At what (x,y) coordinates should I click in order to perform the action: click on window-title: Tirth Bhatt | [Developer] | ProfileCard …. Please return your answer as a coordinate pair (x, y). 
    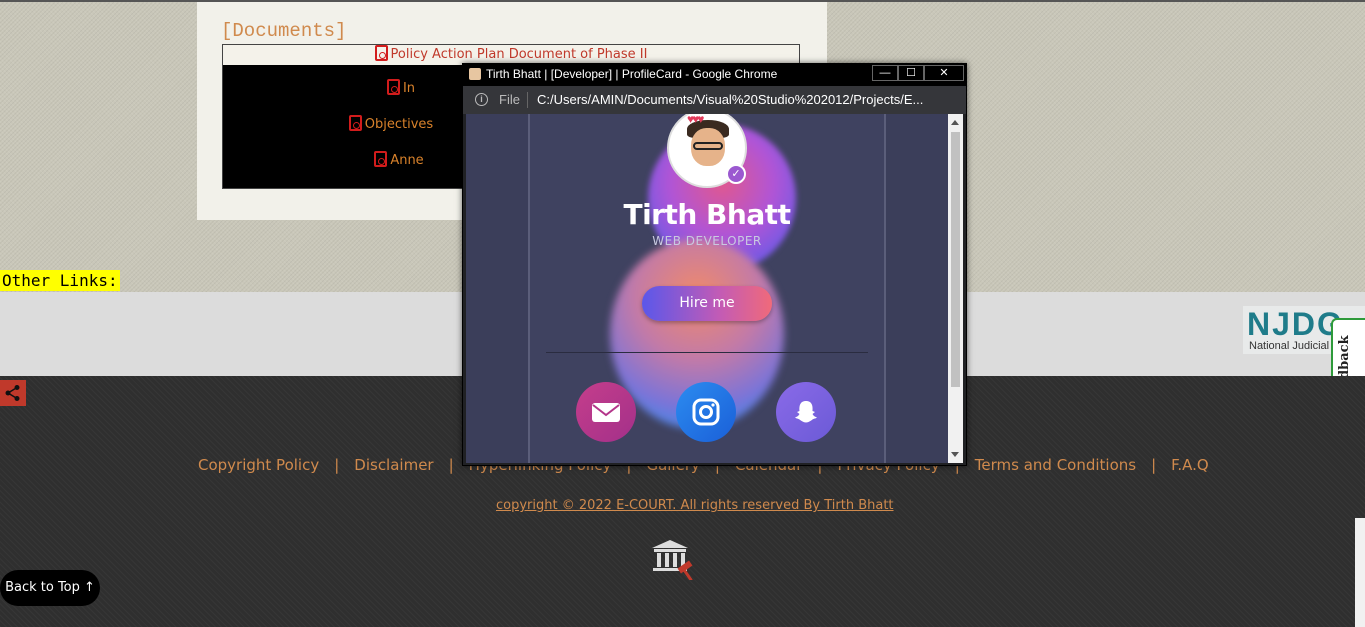
    Looking at the image, I should click on (632, 74).